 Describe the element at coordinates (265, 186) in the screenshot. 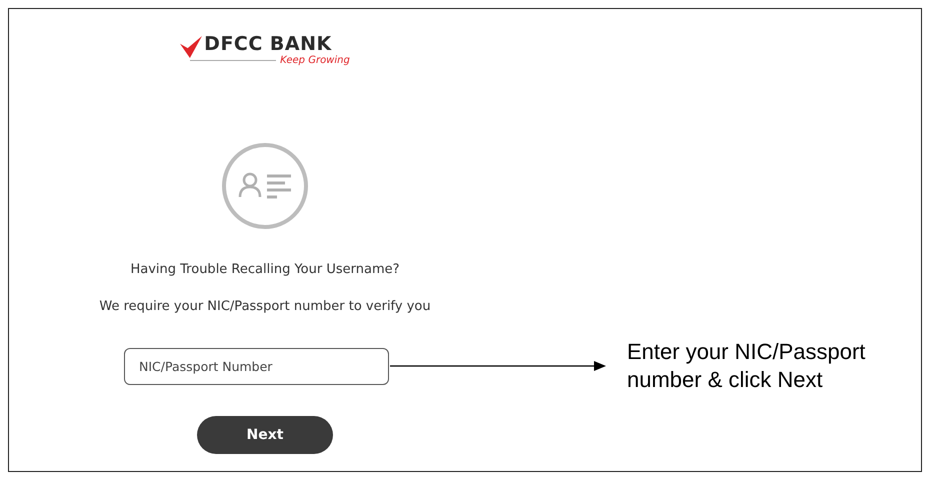

I see `user-card-icon` at that location.